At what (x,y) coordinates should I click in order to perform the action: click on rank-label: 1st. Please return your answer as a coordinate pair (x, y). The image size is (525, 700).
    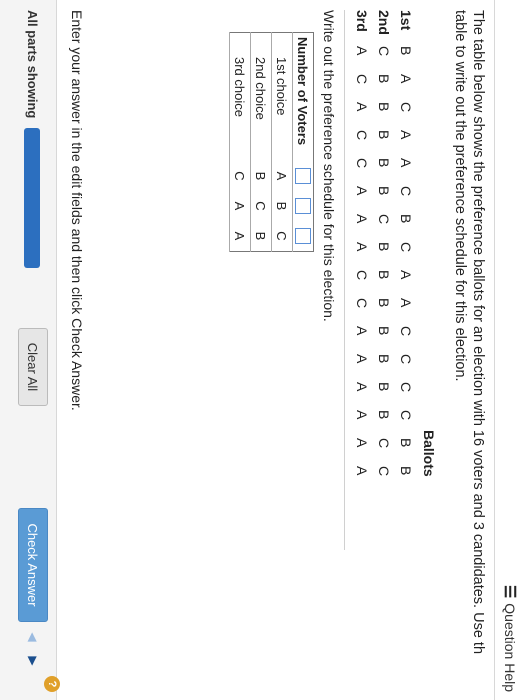
    Looking at the image, I should click on (406, 20).